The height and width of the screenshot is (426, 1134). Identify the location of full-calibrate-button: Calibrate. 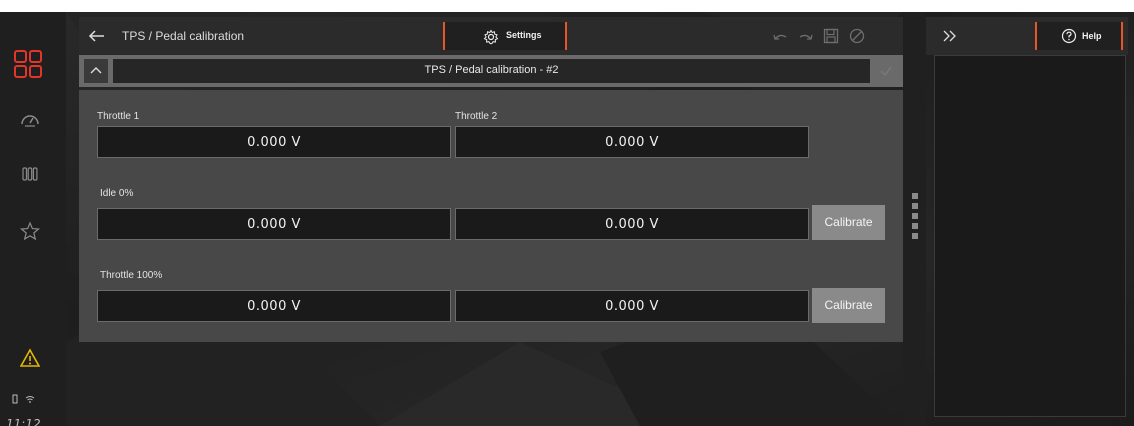
(848, 305).